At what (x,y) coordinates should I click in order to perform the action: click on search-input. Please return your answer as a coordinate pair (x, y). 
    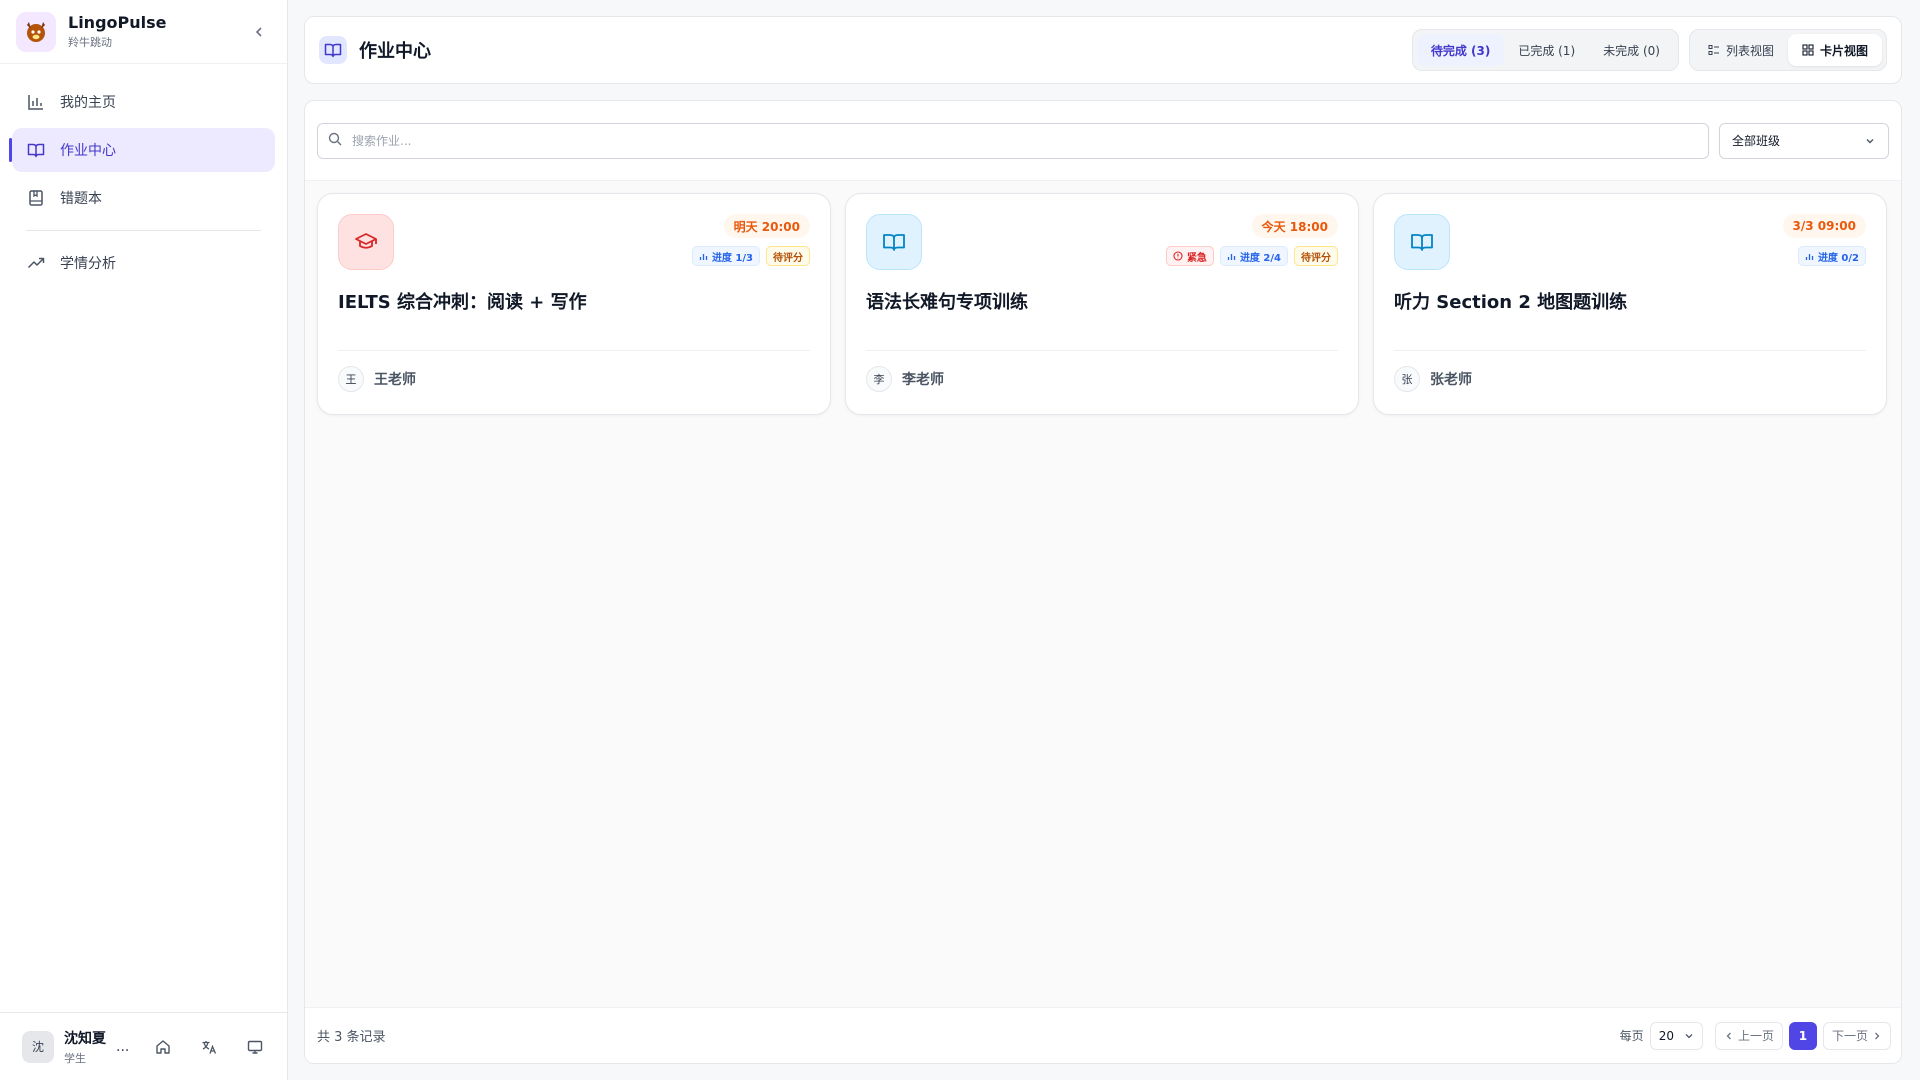
    Looking at the image, I should click on (1025, 140).